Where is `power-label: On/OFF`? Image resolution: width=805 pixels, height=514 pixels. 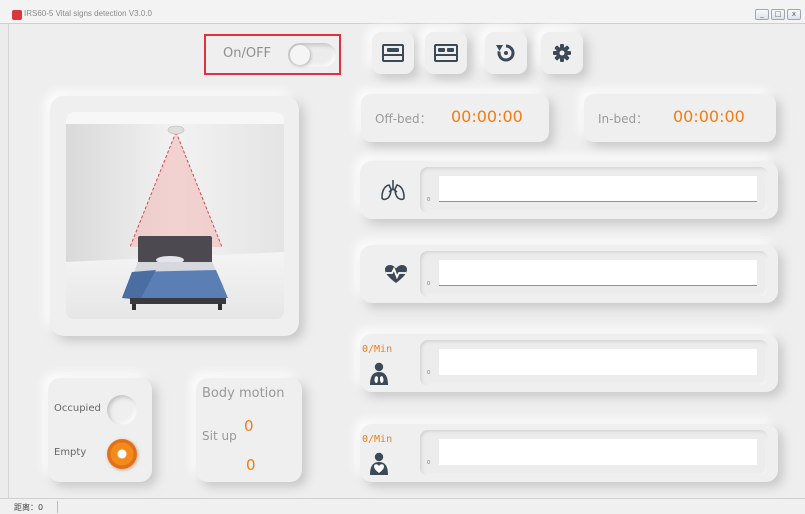 power-label: On/OFF is located at coordinates (247, 53).